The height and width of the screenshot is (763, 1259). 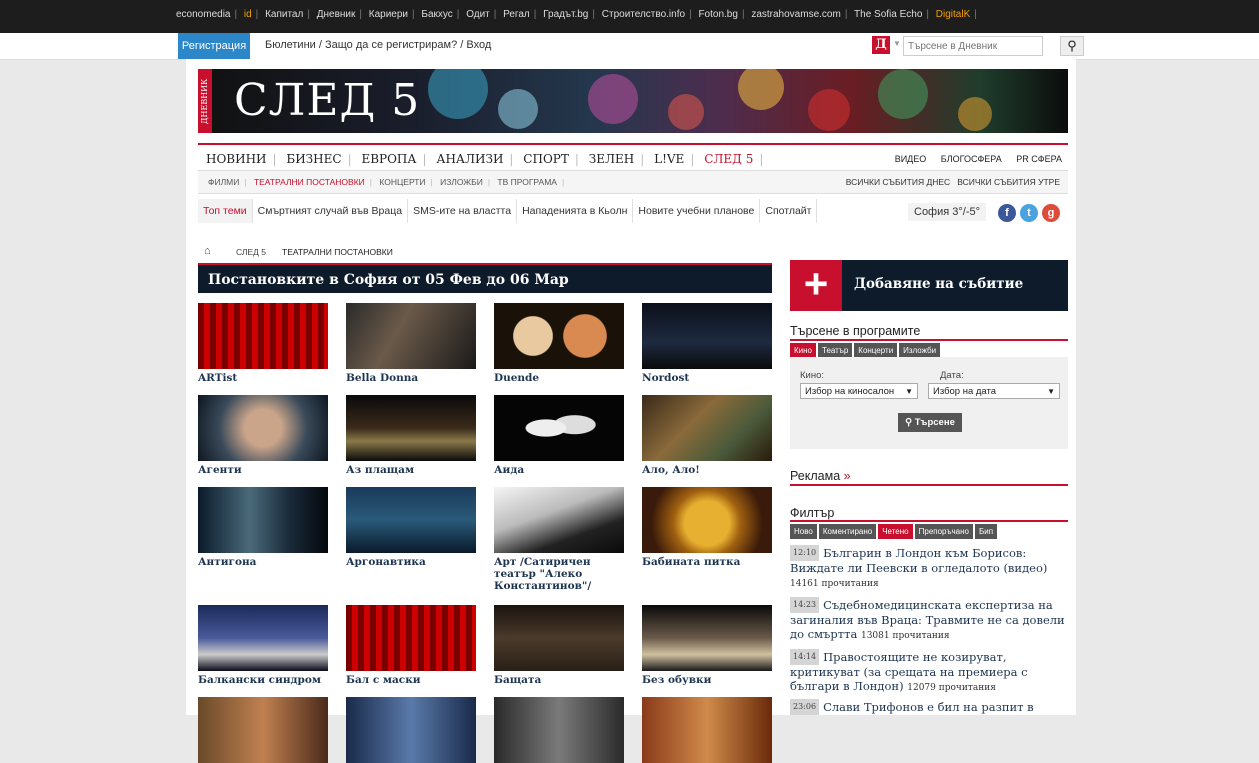 What do you see at coordinates (411, 562) in the screenshot?
I see `show-title: Аргонавтика` at bounding box center [411, 562].